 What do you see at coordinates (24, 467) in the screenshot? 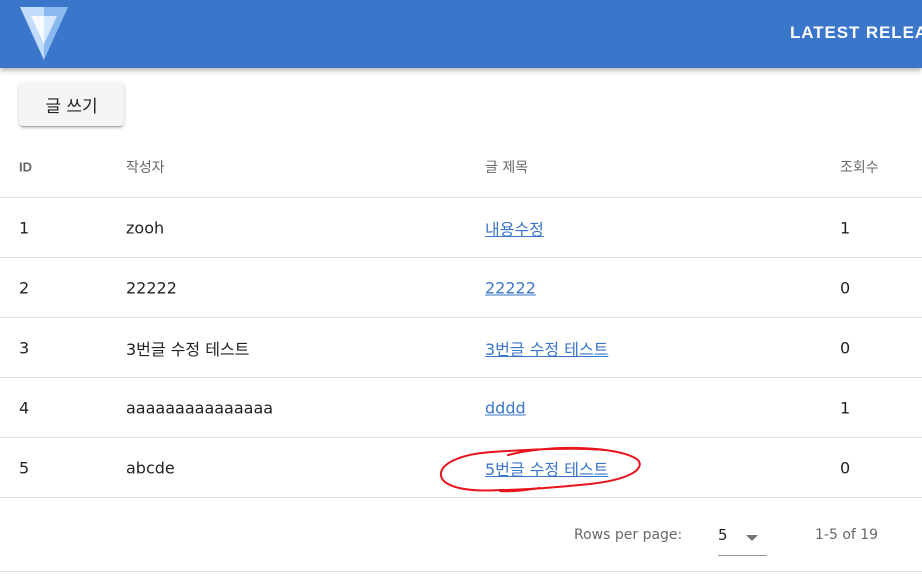
I see `cell-id: 5` at bounding box center [24, 467].